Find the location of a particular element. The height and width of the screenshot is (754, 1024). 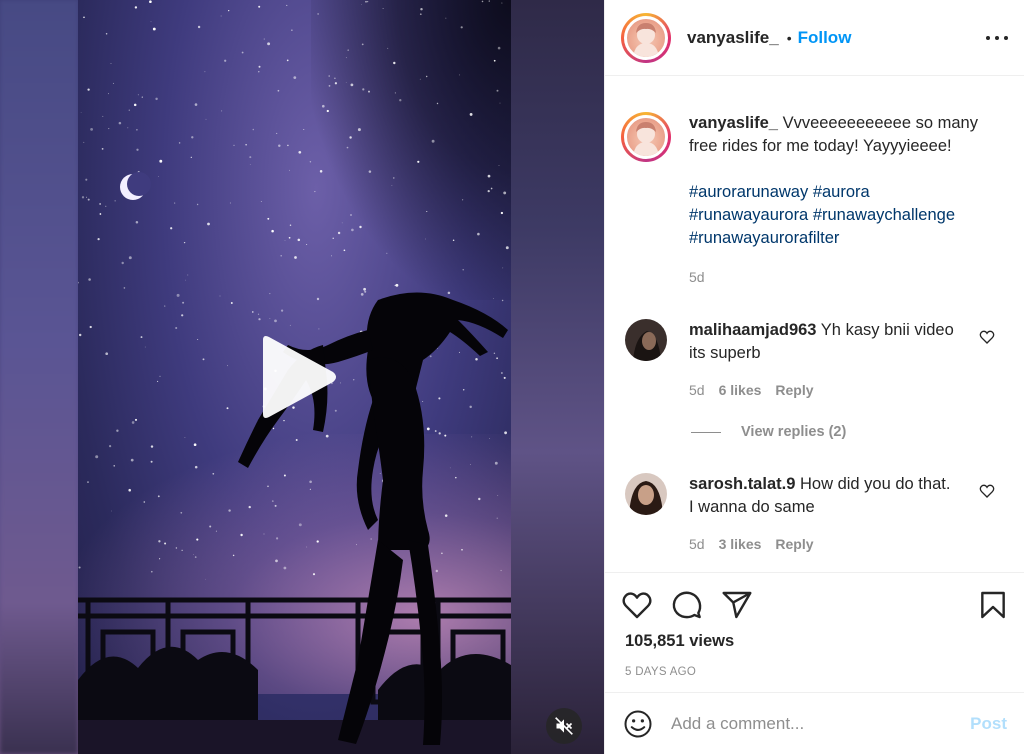

caption-avatar is located at coordinates (646, 137).